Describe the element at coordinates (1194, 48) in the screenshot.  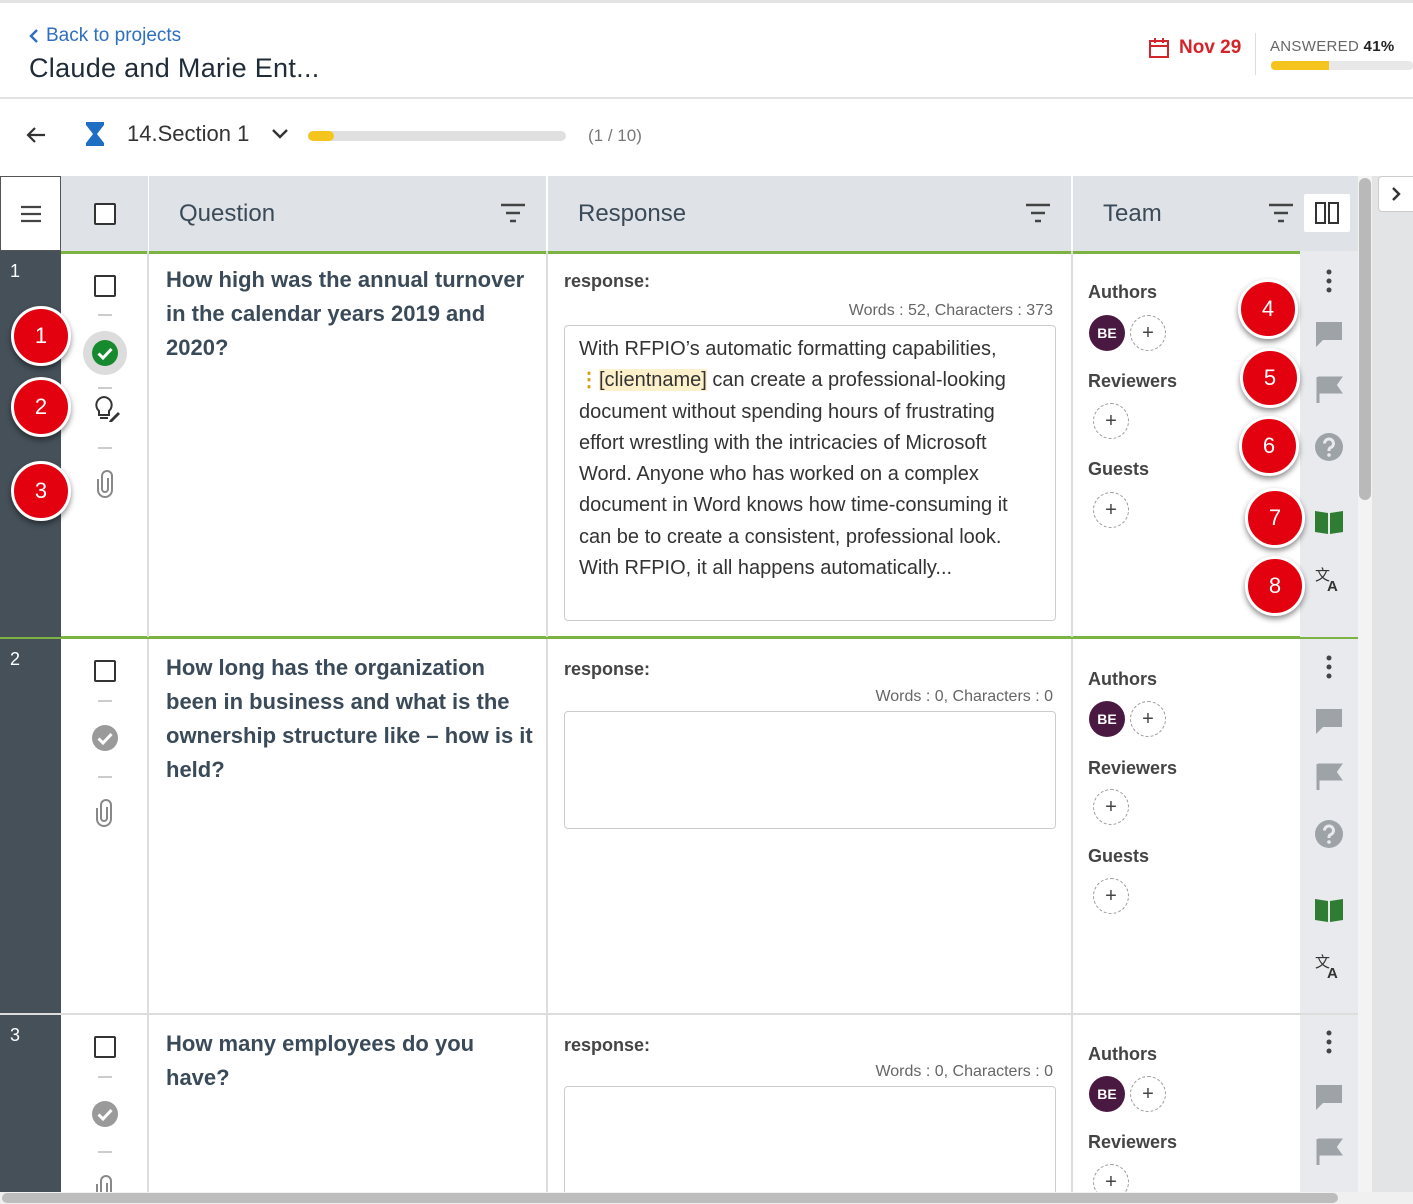
I see `due-date: Nov 29` at that location.